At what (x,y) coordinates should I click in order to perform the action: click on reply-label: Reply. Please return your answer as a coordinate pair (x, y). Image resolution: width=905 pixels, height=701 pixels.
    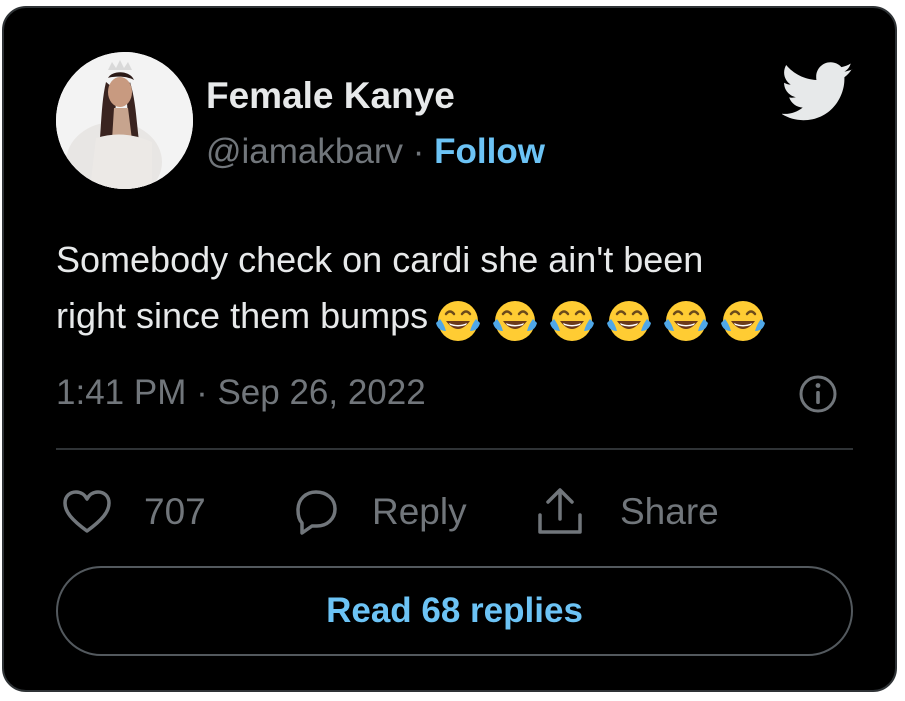
    Looking at the image, I should click on (419, 511).